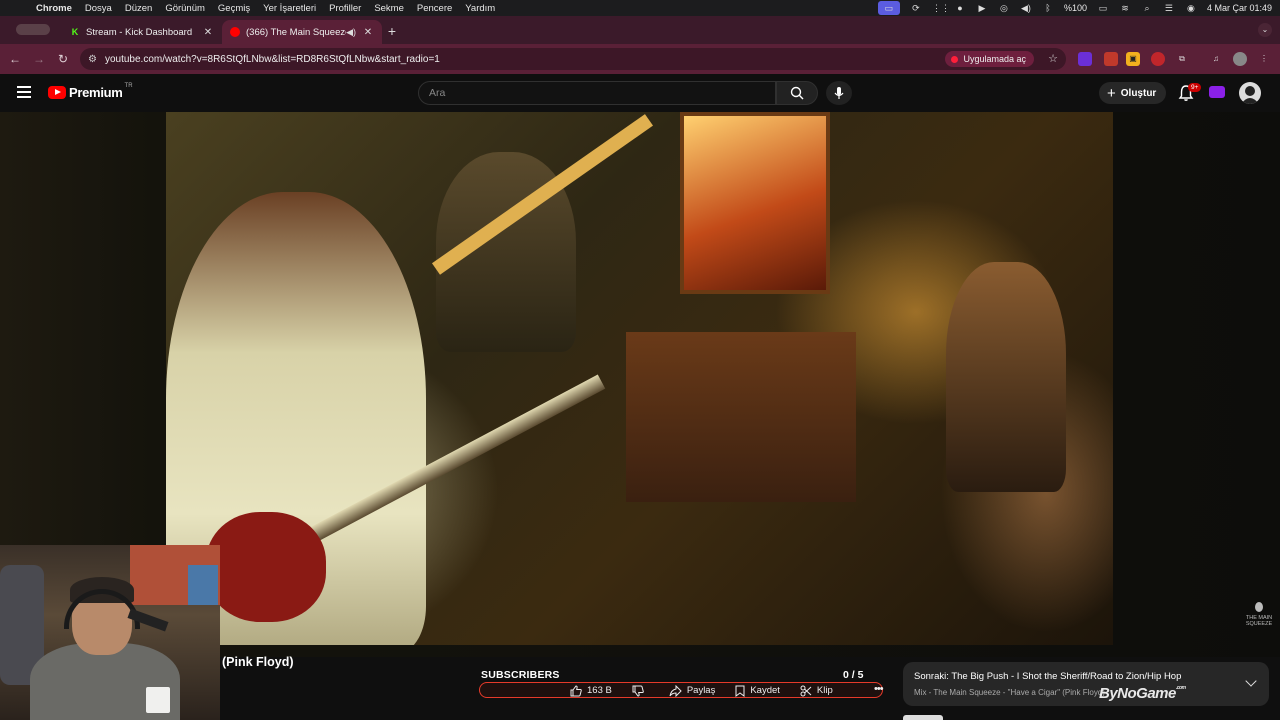 The height and width of the screenshot is (720, 1280). I want to click on menu-yardim: Yardım, so click(480, 8).